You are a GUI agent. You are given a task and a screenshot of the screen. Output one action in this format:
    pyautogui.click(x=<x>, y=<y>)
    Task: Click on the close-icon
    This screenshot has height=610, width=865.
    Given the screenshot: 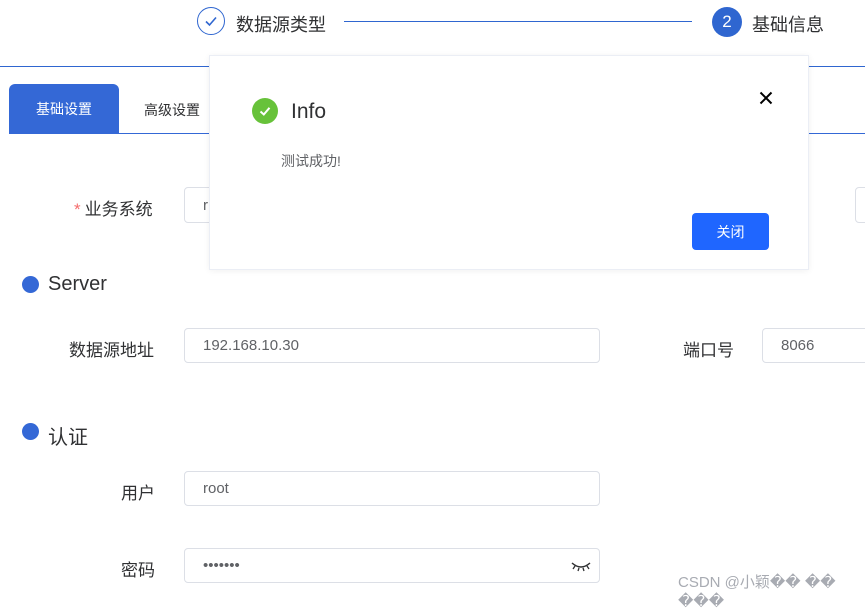 What is the action you would take?
    pyautogui.click(x=766, y=98)
    